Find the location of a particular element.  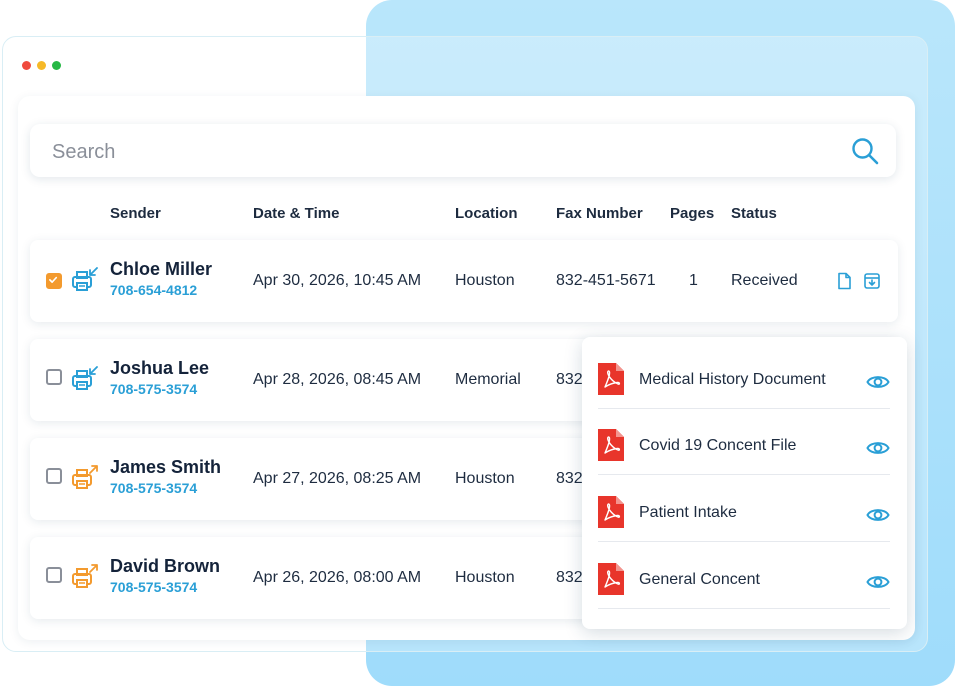

column-header-pages: Pages is located at coordinates (692, 213).